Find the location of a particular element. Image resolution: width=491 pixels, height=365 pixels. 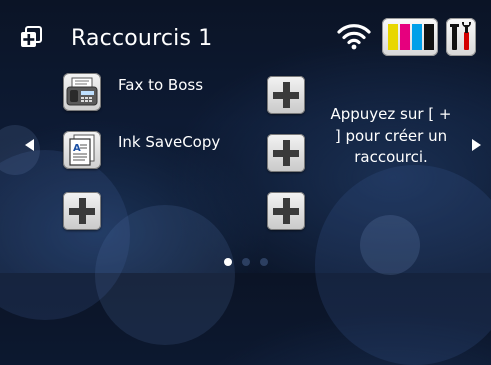

shortcut-label: Ink SaveCopy is located at coordinates (169, 142).